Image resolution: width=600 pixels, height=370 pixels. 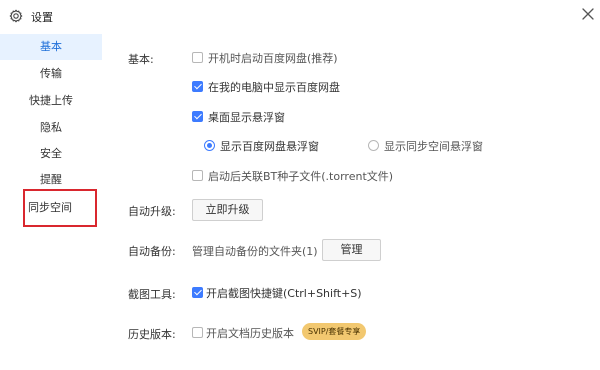 I want to click on show-in-my-computer-checkbox, so click(x=197, y=86).